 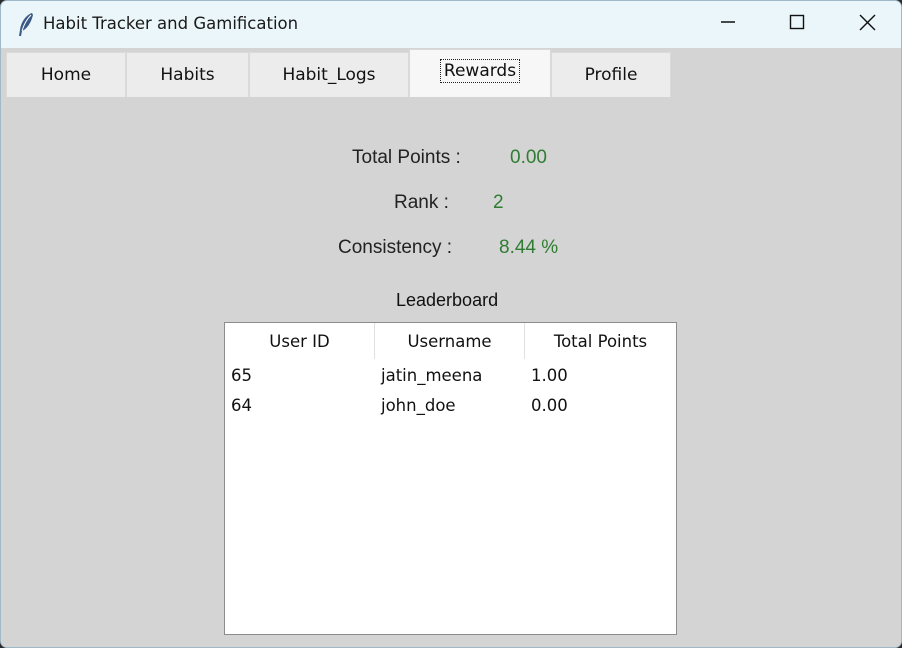 What do you see at coordinates (26, 25) in the screenshot?
I see `feather-icon` at bounding box center [26, 25].